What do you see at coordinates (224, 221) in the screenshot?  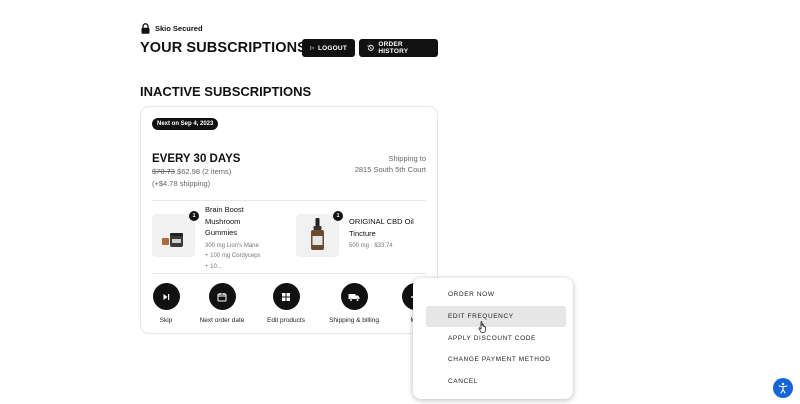 I see `product-name: Brain Boost Mushroom Gummies` at bounding box center [224, 221].